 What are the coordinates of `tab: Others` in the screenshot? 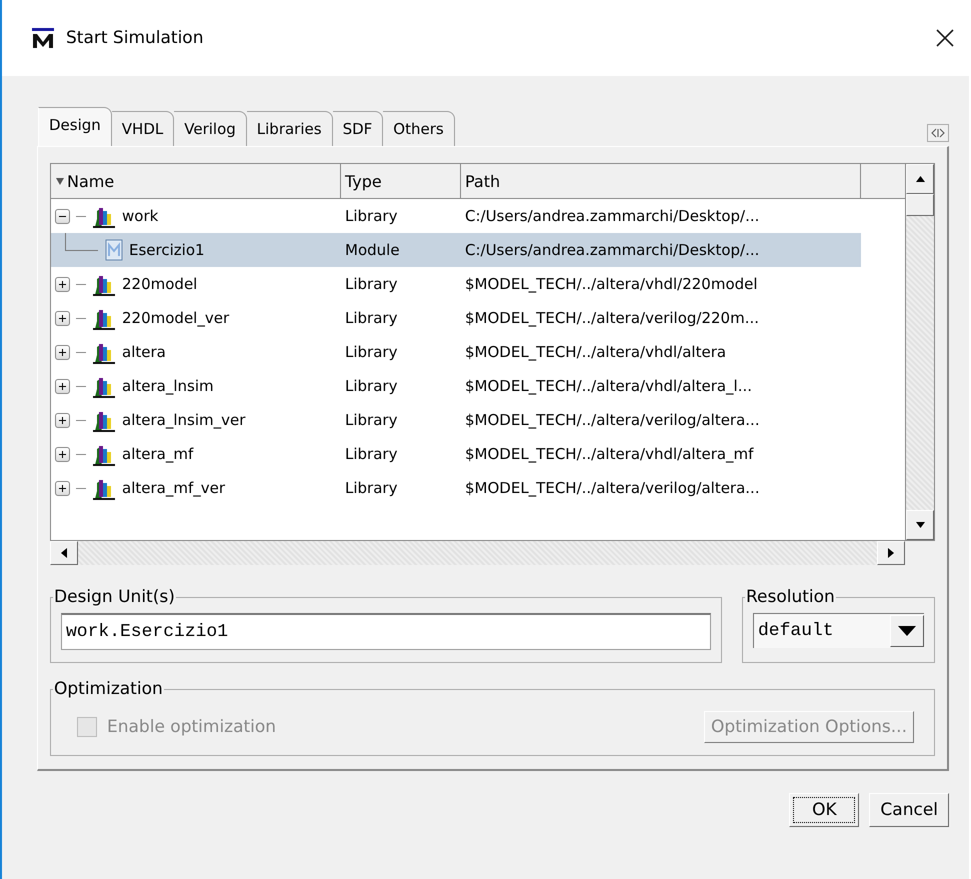 It's located at (419, 128).